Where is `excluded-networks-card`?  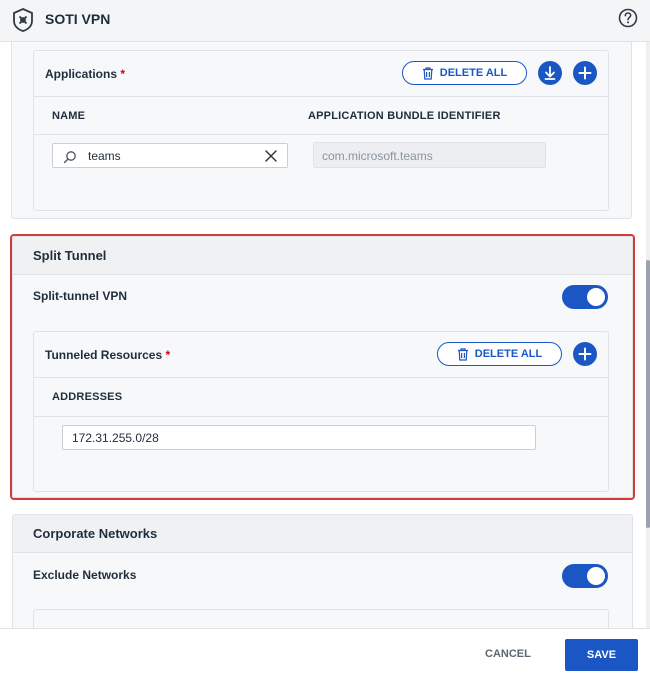 excluded-networks-card is located at coordinates (321, 618).